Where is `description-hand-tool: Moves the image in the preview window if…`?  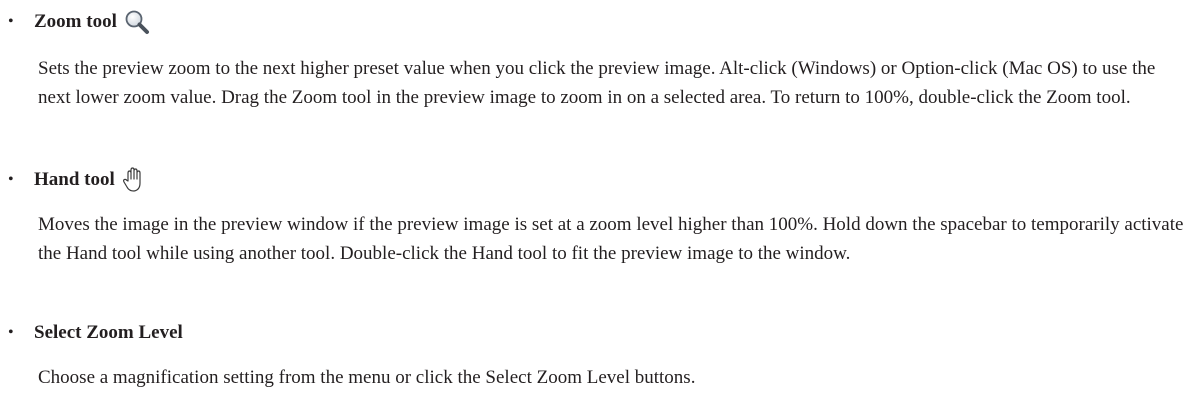
description-hand-tool: Moves the image in the preview window if… is located at coordinates (611, 239).